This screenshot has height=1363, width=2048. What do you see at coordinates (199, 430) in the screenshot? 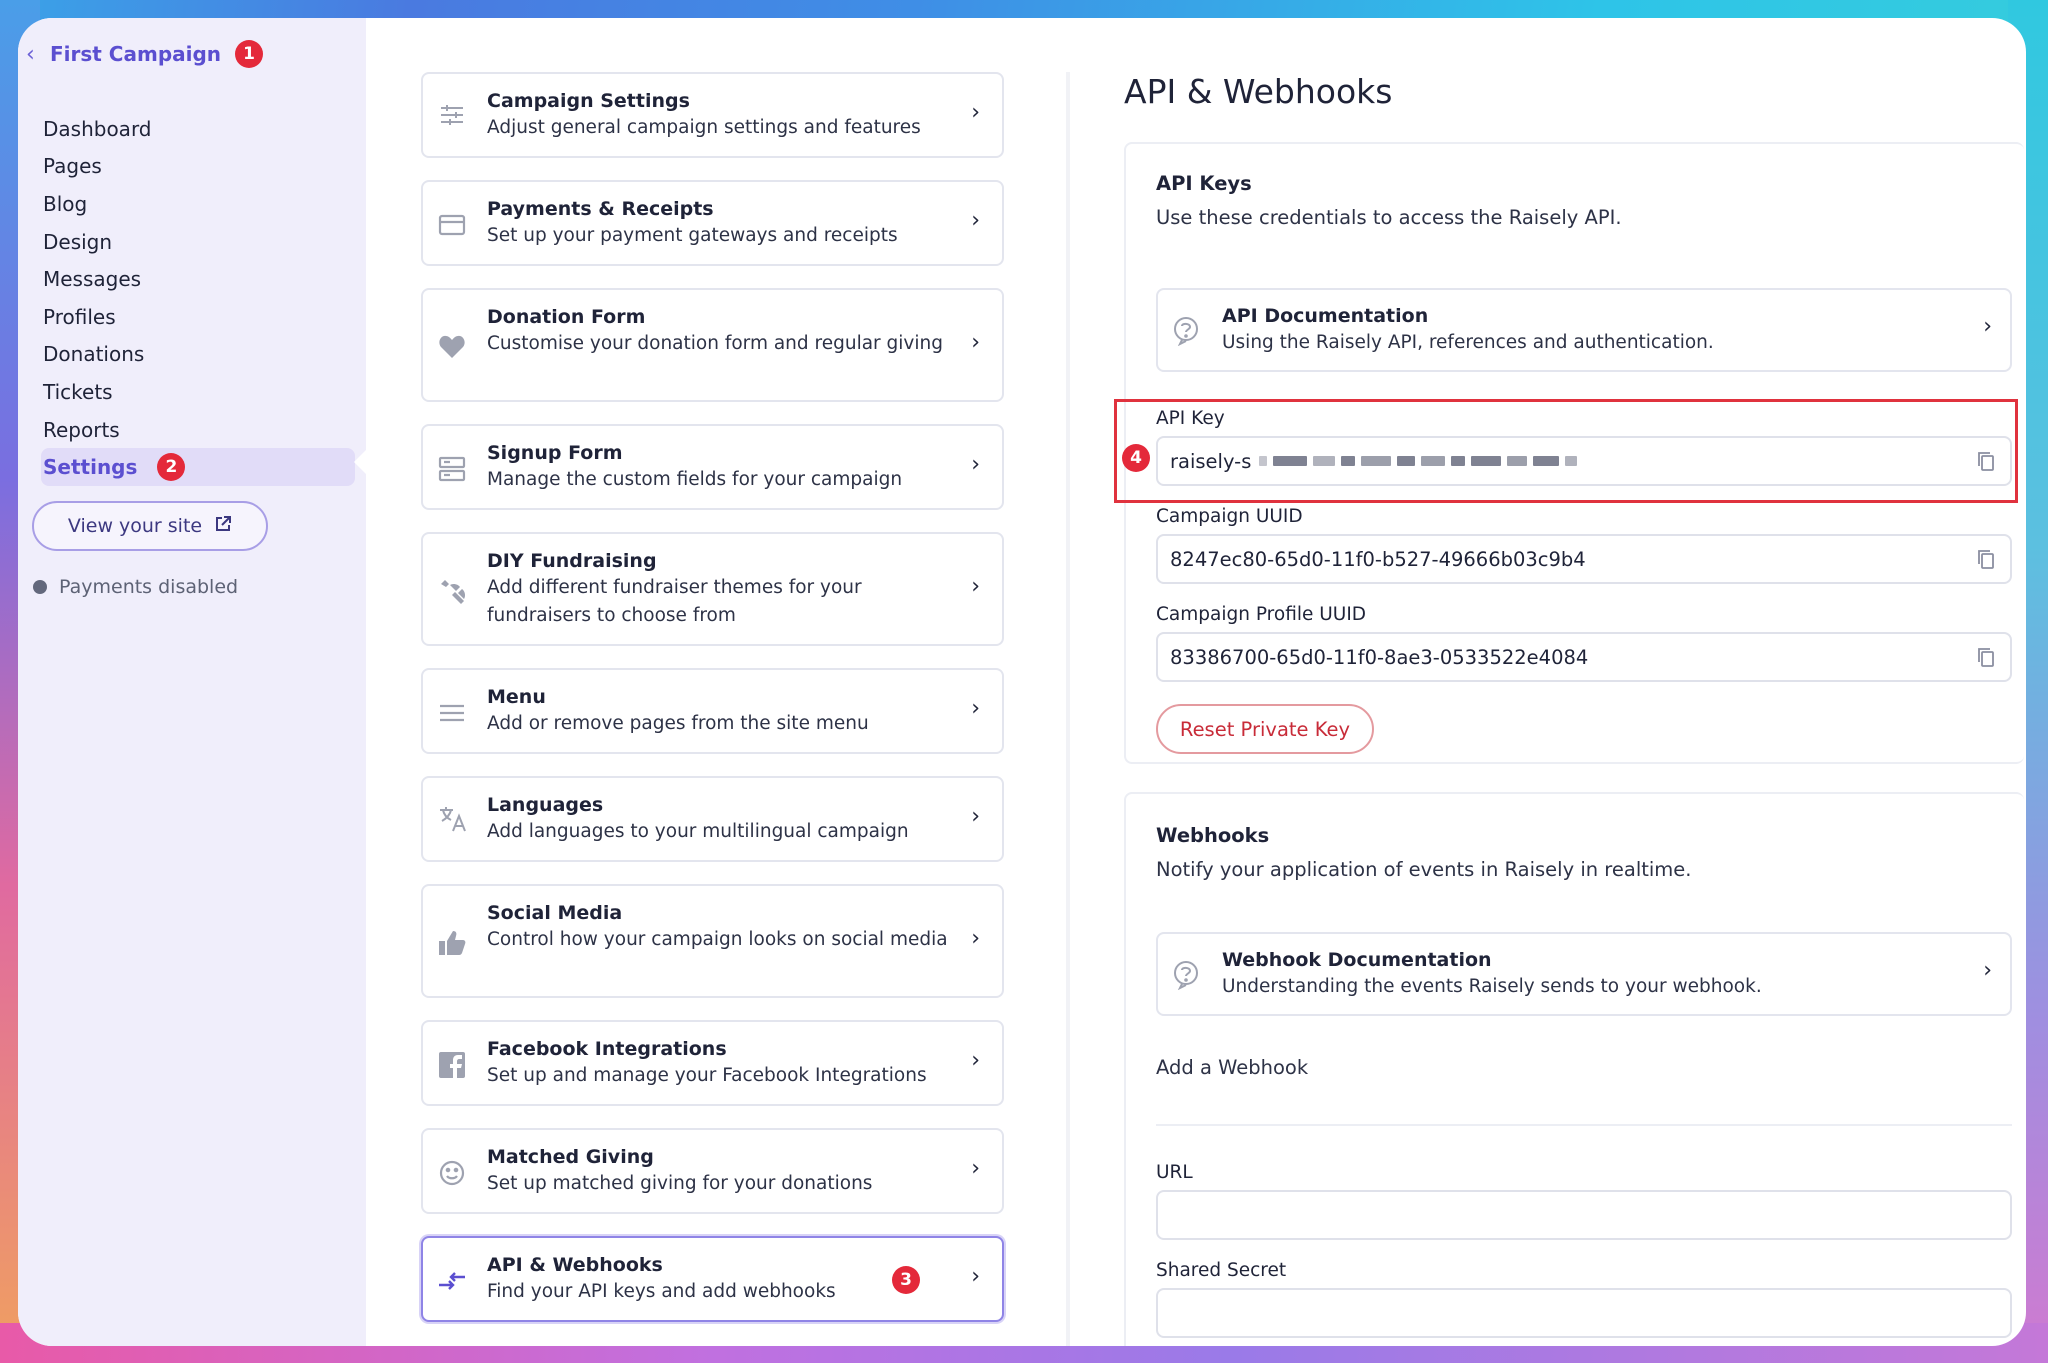
I see `sidebar-item-reports: Reports` at bounding box center [199, 430].